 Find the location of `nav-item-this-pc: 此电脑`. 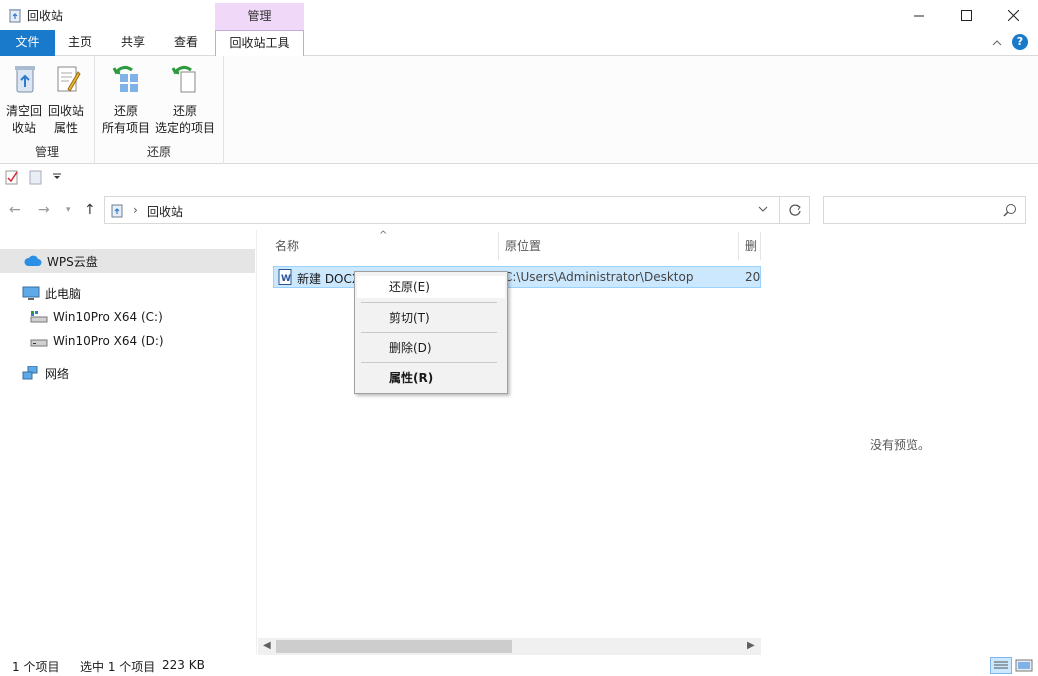

nav-item-this-pc: 此电脑 is located at coordinates (127, 293).